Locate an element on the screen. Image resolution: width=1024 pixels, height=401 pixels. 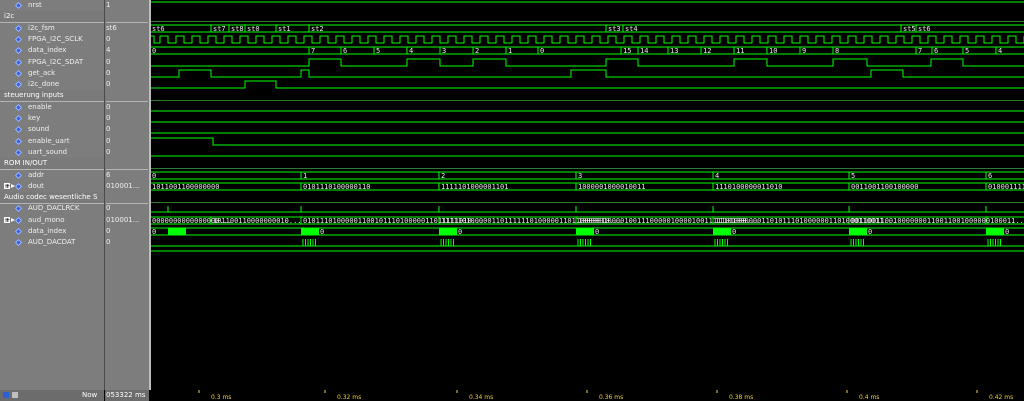
signal-name: AUD_DACLRCK is located at coordinates (54, 208).